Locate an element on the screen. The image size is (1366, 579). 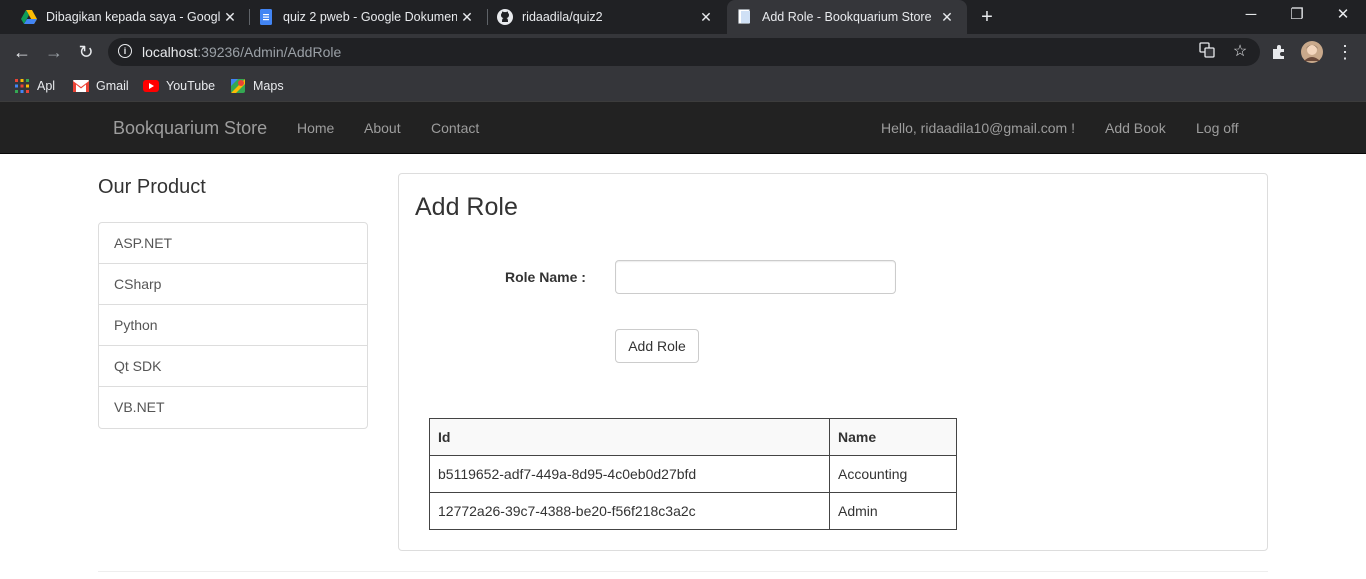
bookmark-youtube: YouTube is located at coordinates (179, 86).